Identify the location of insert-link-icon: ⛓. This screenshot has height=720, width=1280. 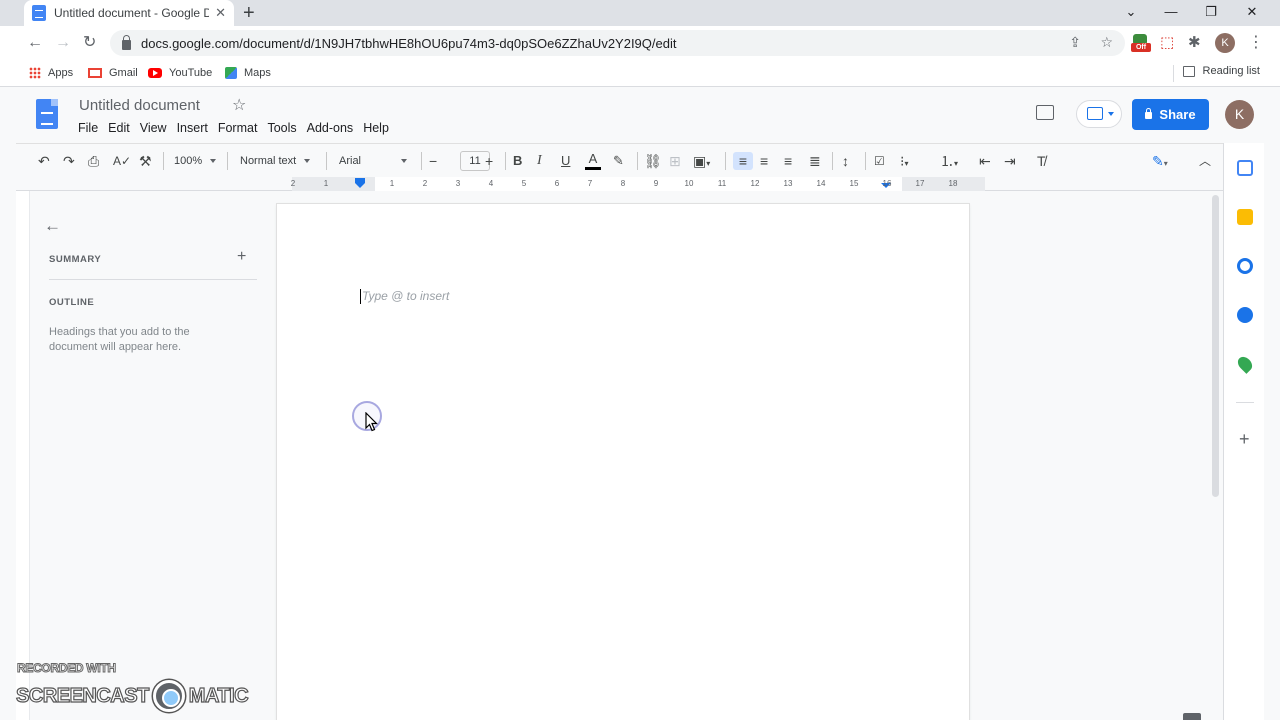
(653, 161).